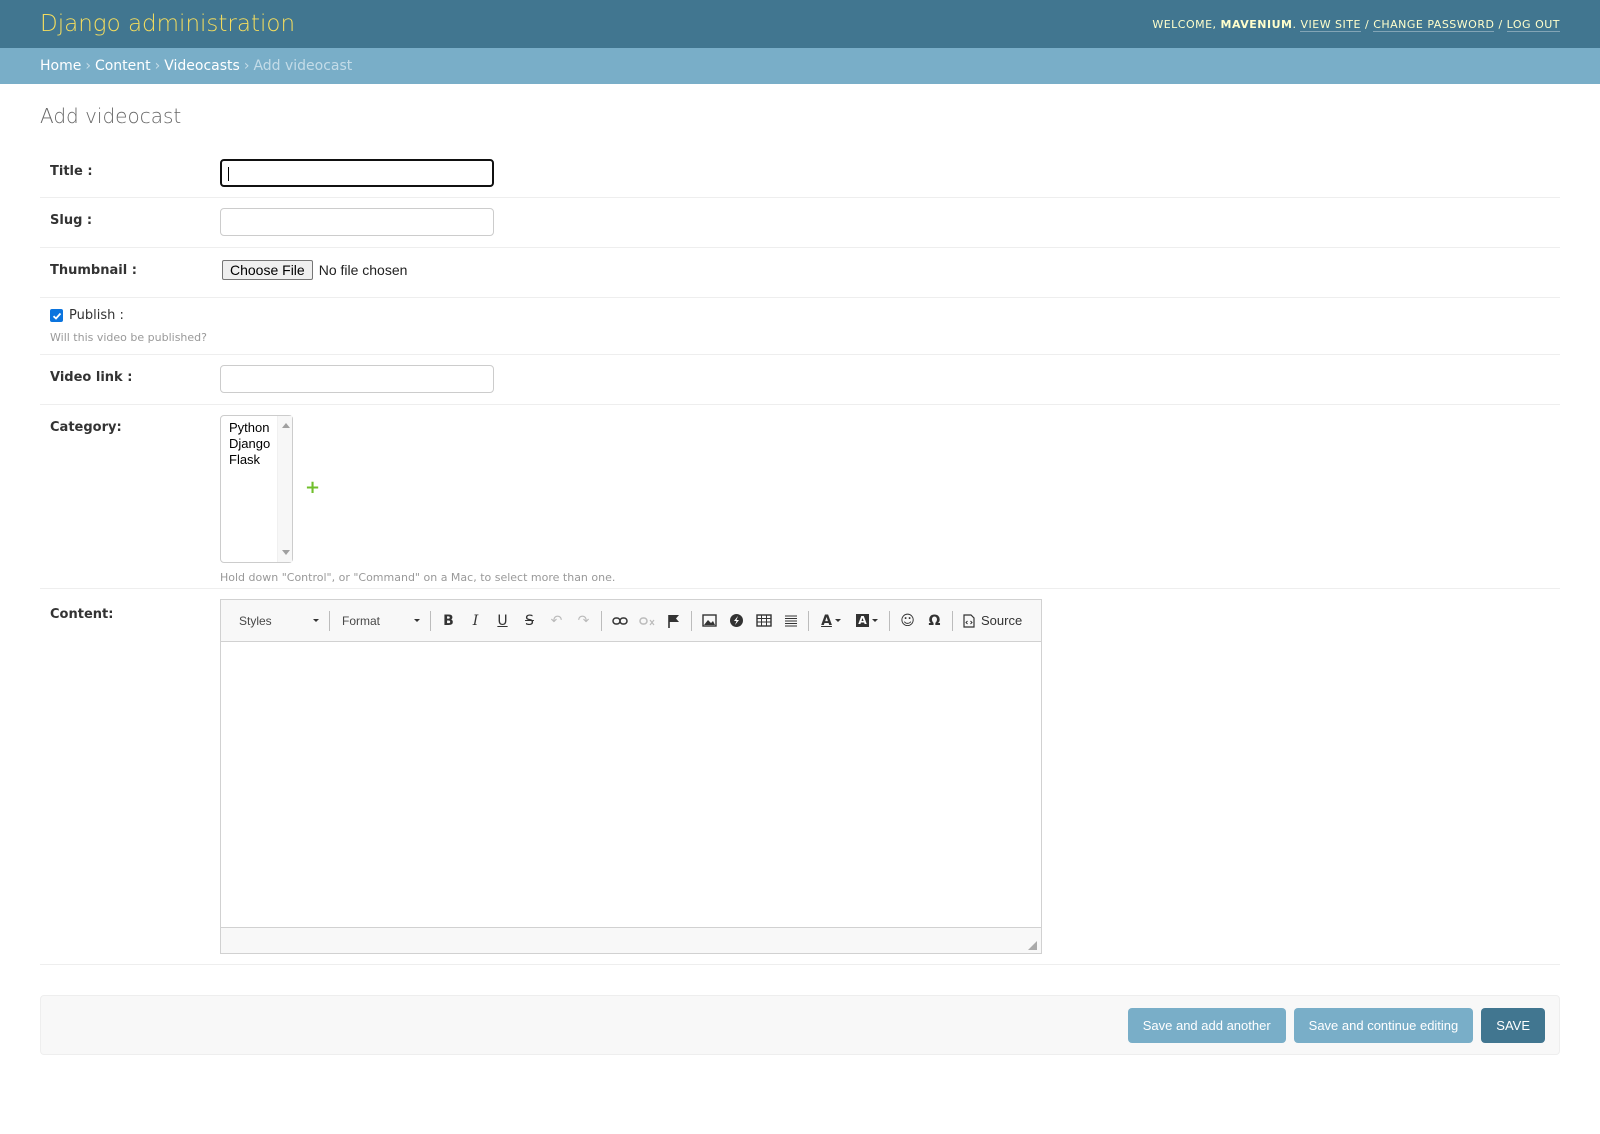 The width and height of the screenshot is (1600, 1134). Describe the element at coordinates (284, 489) in the screenshot. I see `scrollbar` at that location.